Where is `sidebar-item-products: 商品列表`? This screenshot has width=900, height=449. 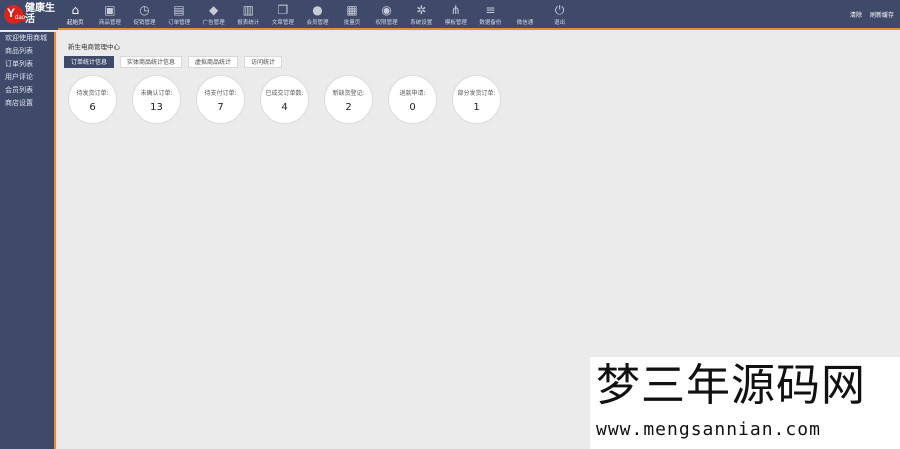 sidebar-item-products: 商品列表 is located at coordinates (27, 51).